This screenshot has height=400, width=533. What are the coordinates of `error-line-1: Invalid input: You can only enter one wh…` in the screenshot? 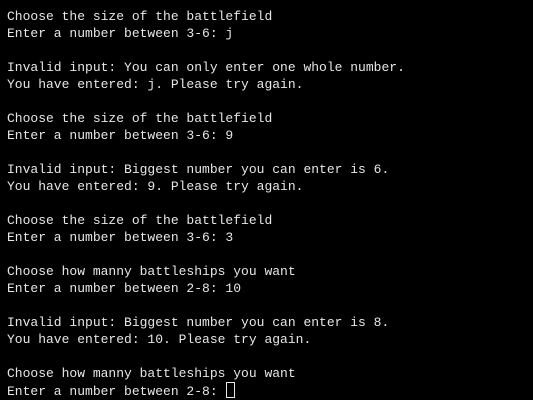 It's located at (206, 67).